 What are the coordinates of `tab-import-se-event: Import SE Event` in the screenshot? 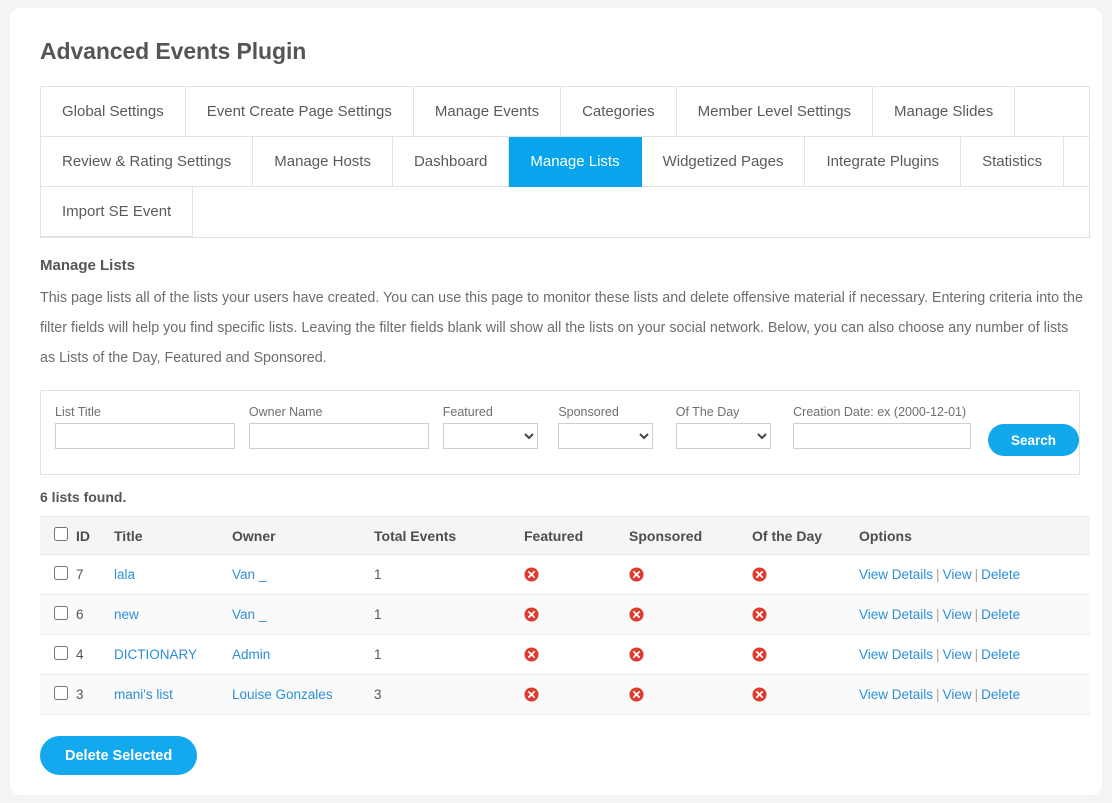 It's located at (117, 212).